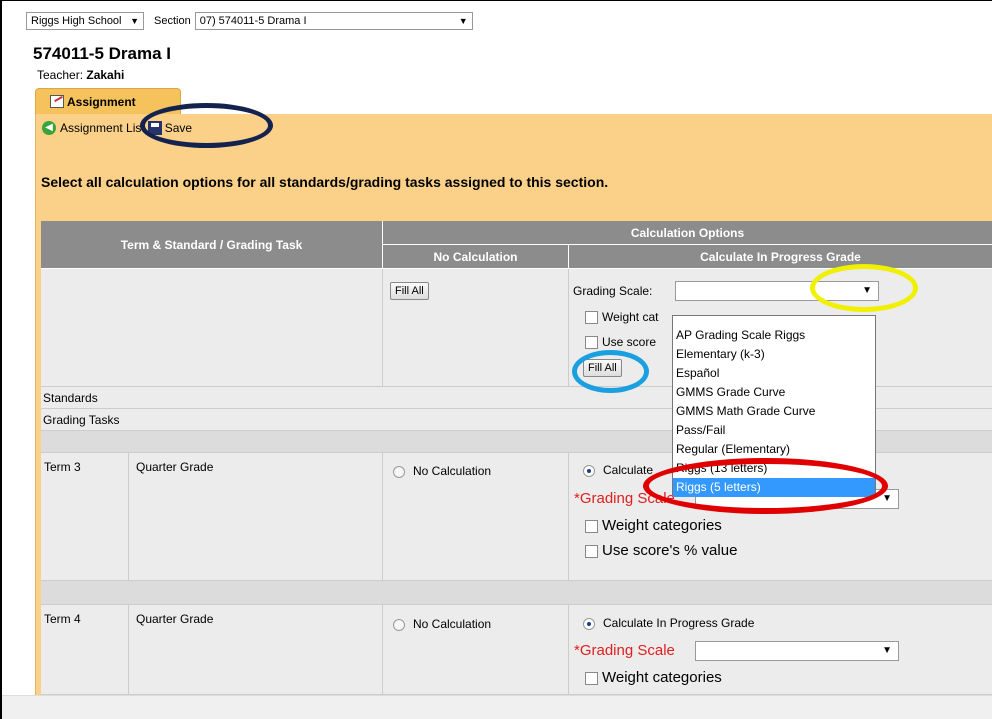  Describe the element at coordinates (253, 21) in the screenshot. I see `section-select-value: 07) 574011-5 Drama I` at that location.